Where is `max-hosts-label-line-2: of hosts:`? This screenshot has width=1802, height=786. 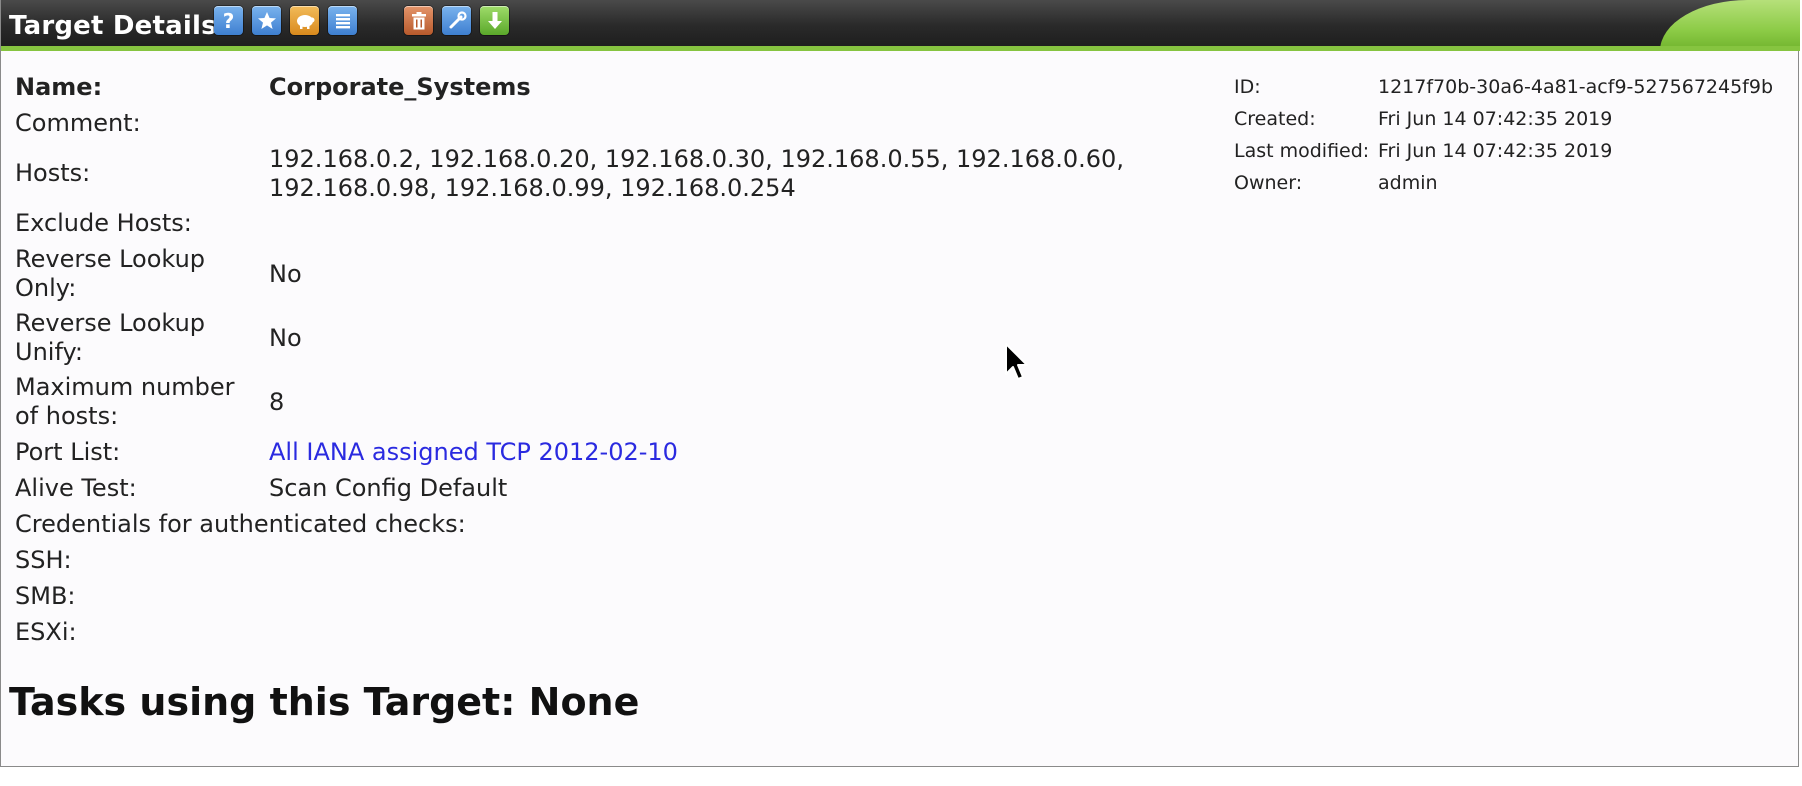
max-hosts-label-line-2: of hosts: is located at coordinates (67, 416).